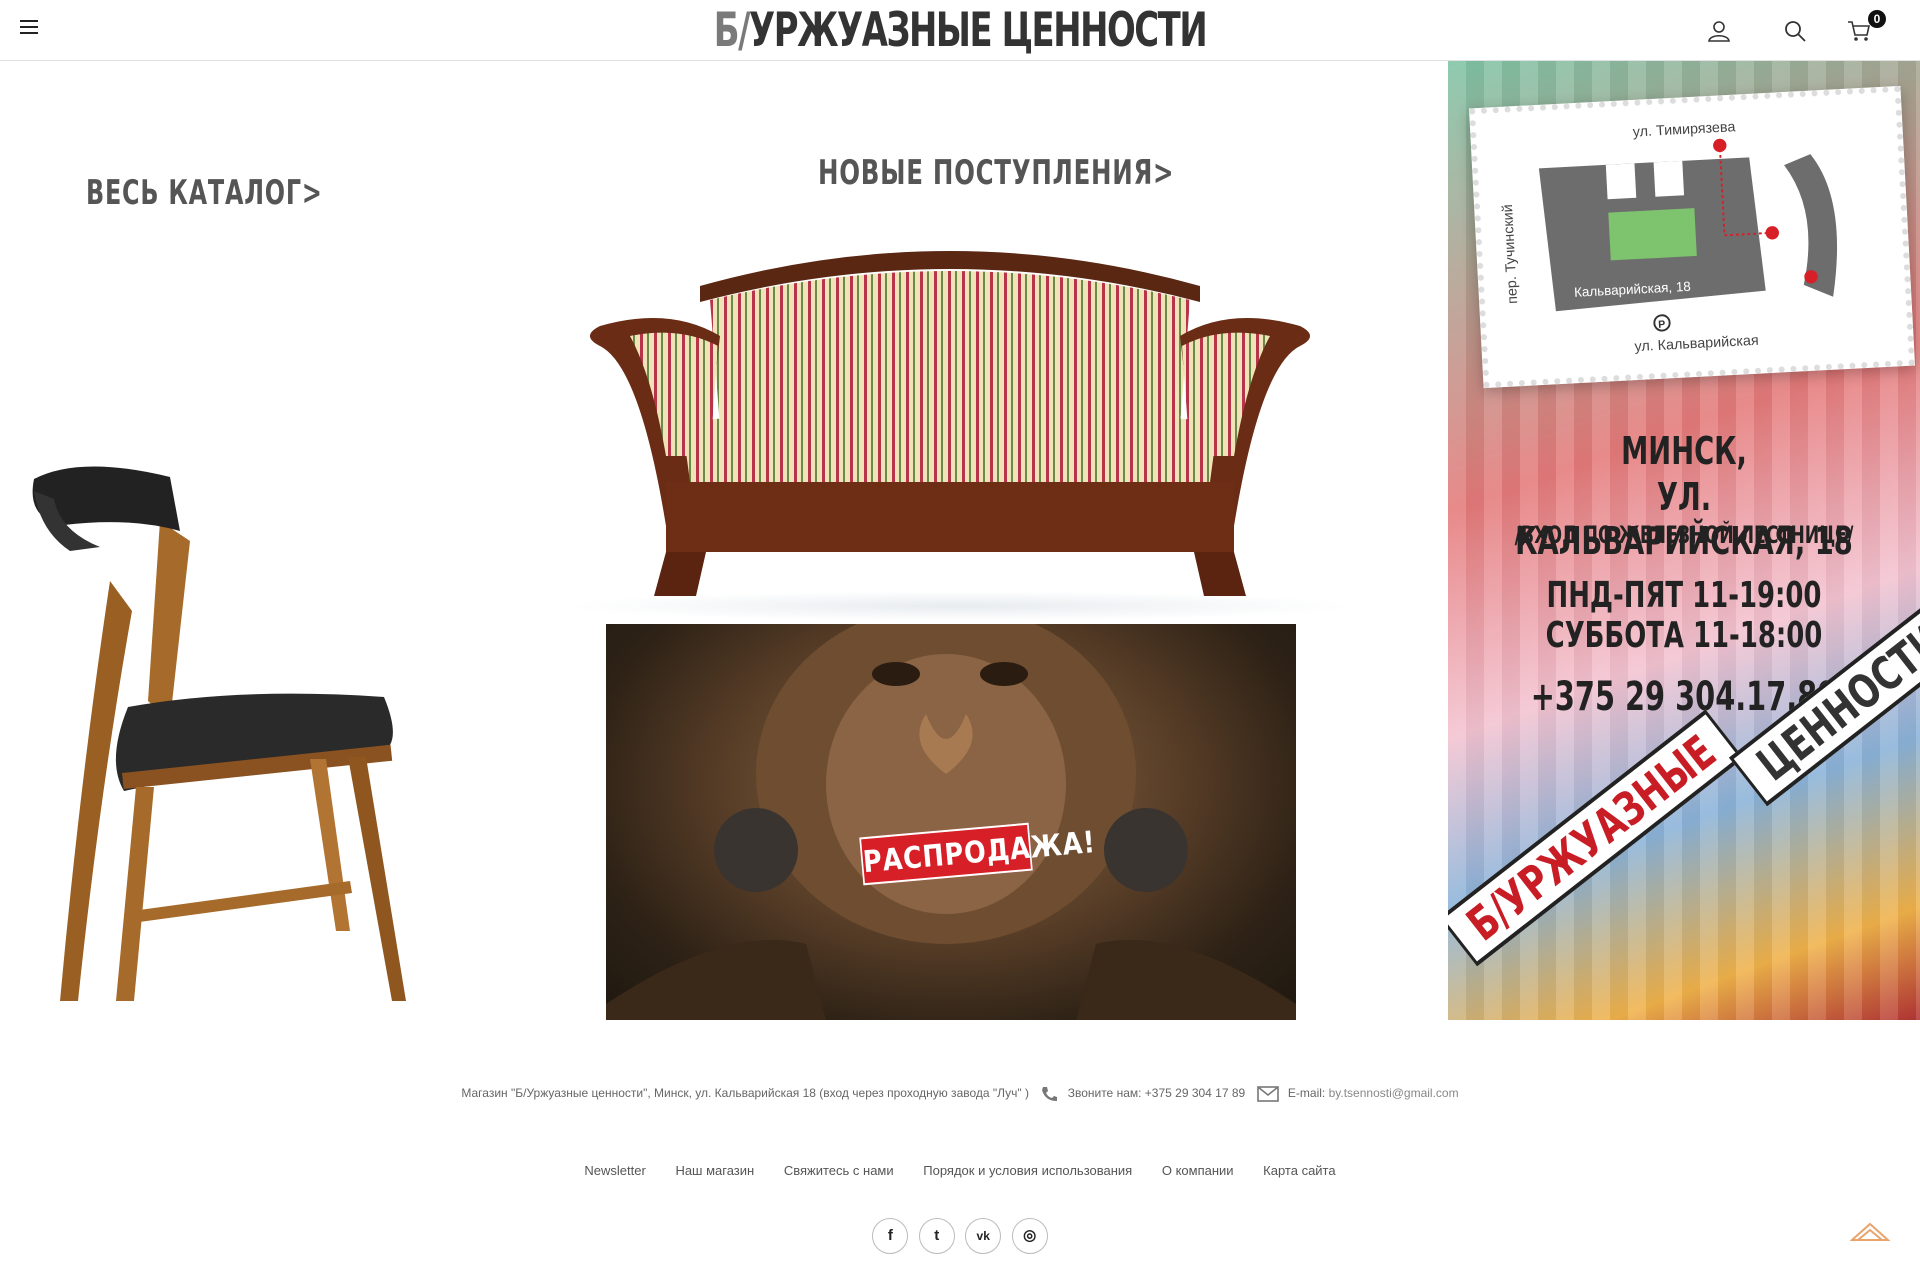  What do you see at coordinates (890, 1236) in the screenshot?
I see `facebook-icon: f` at bounding box center [890, 1236].